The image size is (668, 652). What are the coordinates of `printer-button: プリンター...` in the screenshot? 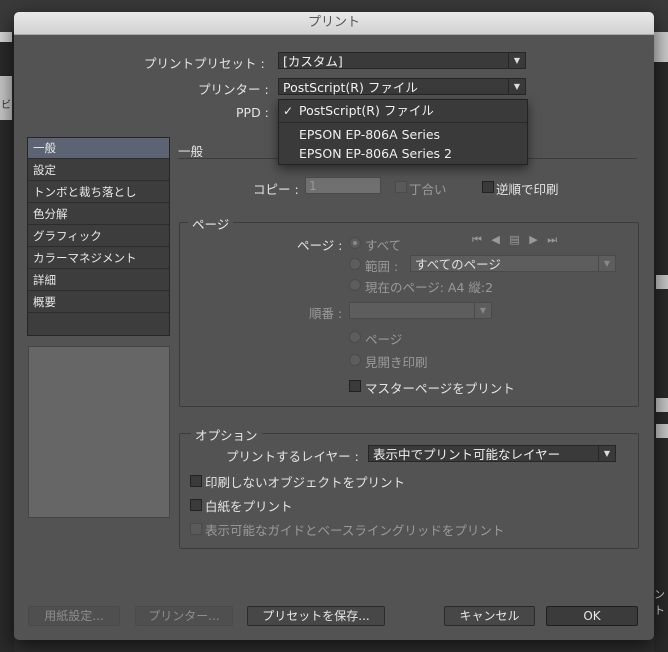 It's located at (184, 616).